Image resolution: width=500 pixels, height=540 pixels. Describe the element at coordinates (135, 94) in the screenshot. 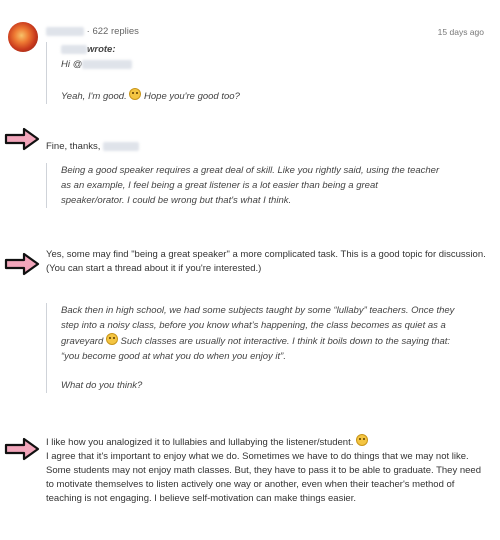

I see `smiley-emoji-icon` at that location.